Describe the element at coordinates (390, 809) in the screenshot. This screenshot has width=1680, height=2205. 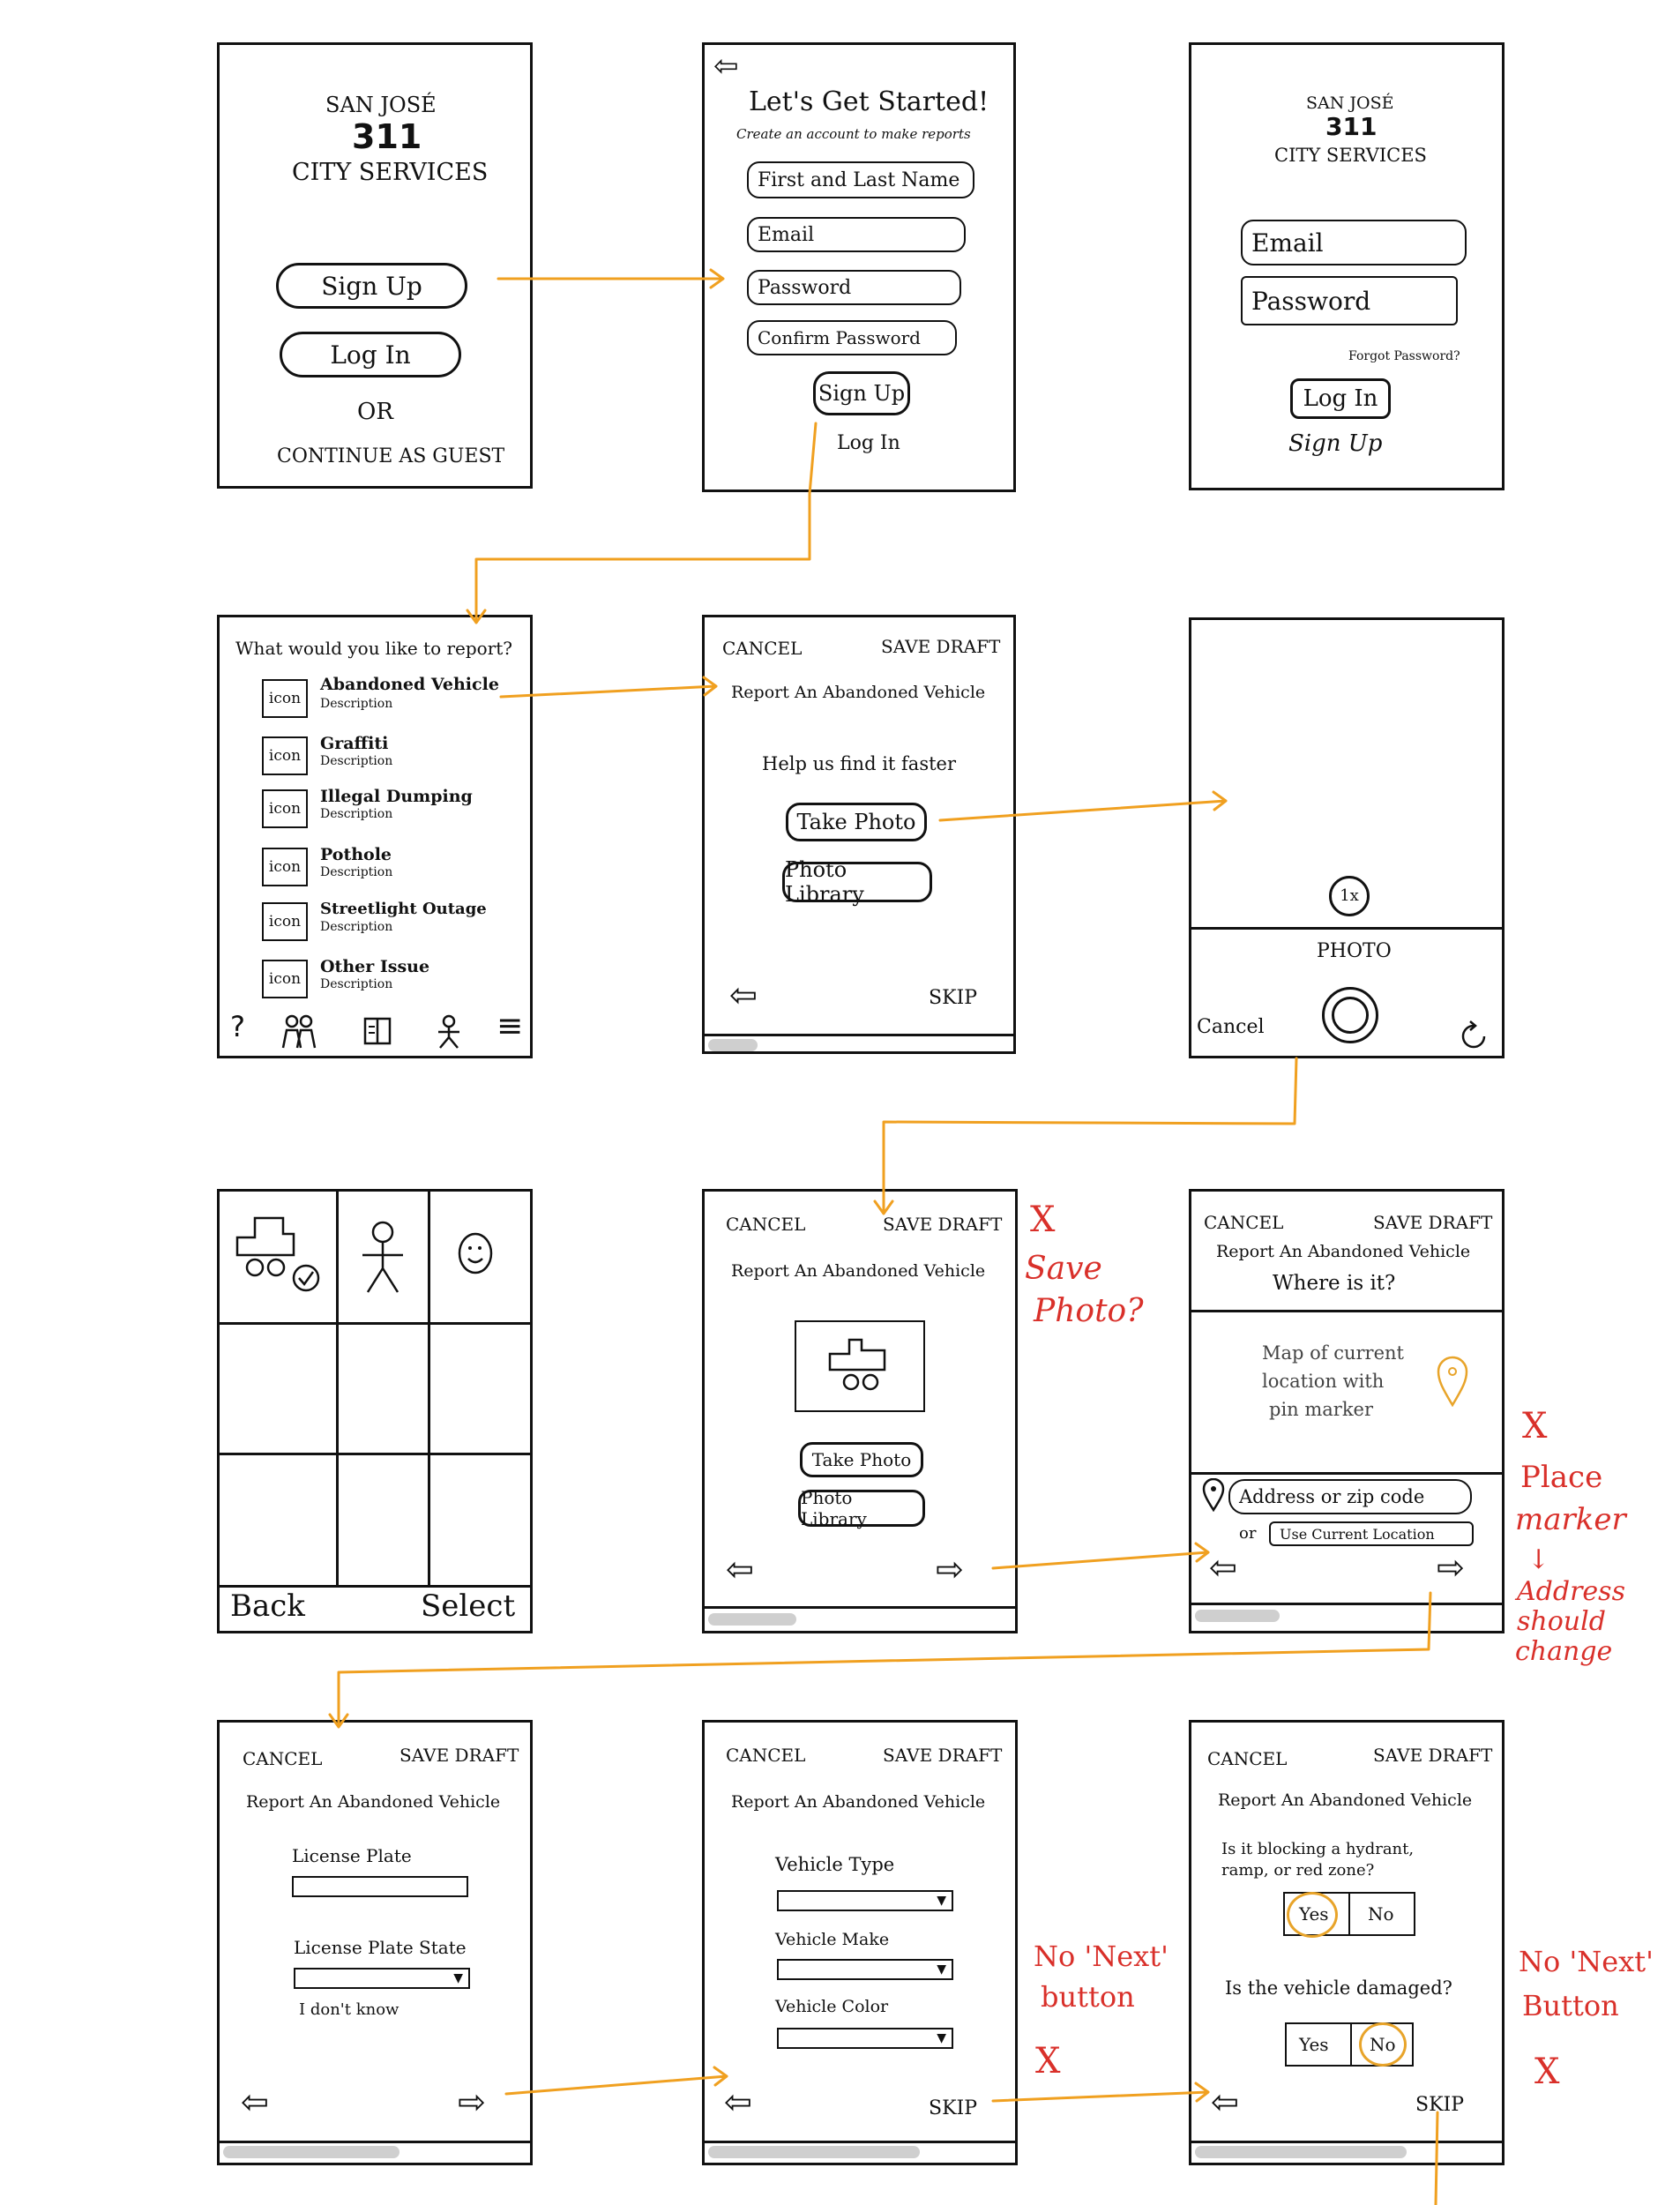
I see `category-item: icon Illegal Dumping Description` at that location.